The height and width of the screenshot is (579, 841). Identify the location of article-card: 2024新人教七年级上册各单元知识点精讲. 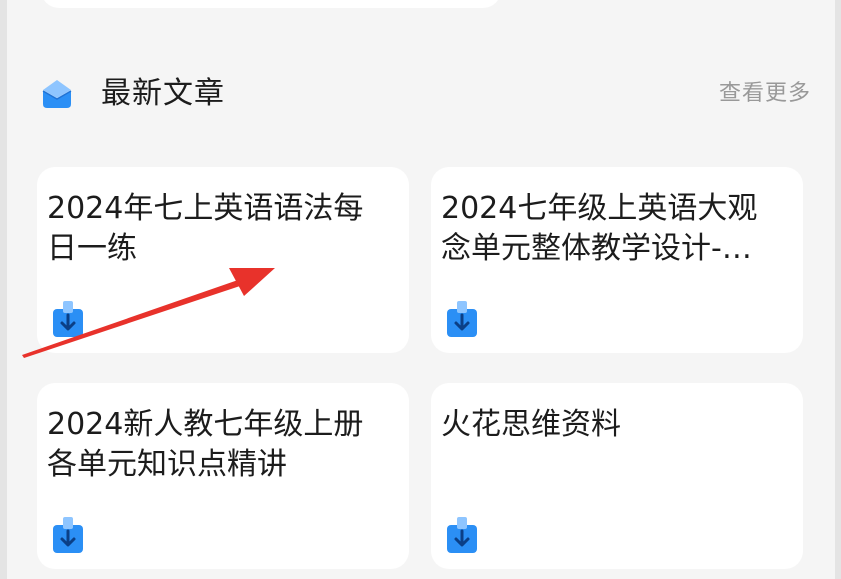
(223, 476).